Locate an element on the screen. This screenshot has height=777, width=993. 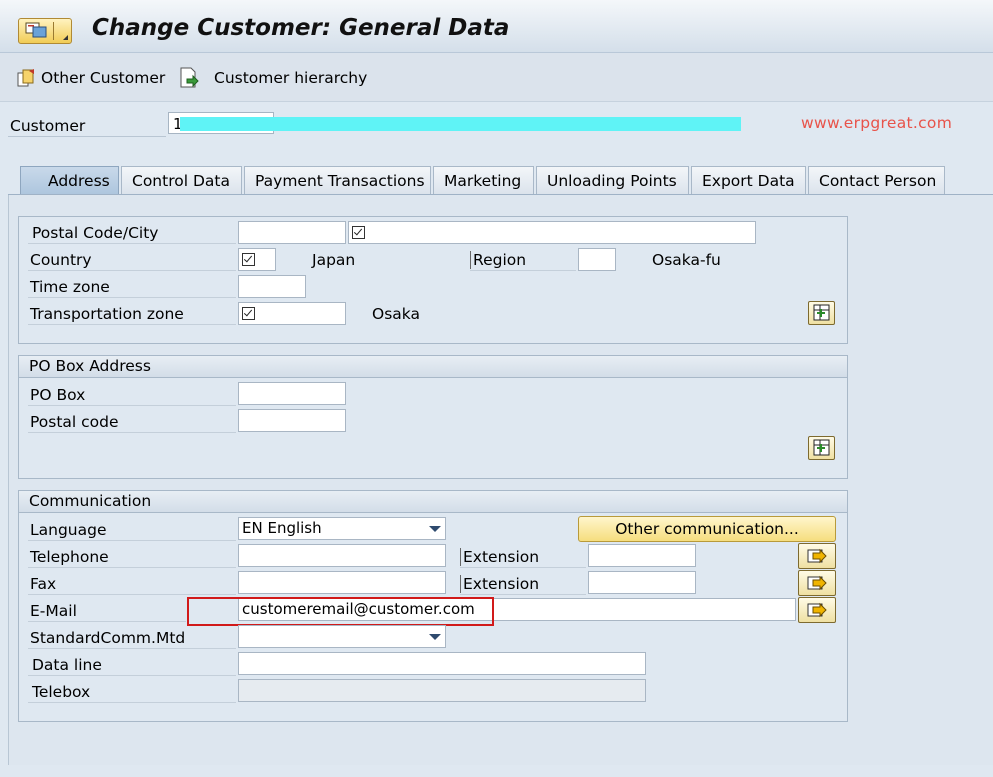
email-label: E-Mail is located at coordinates (53, 611).